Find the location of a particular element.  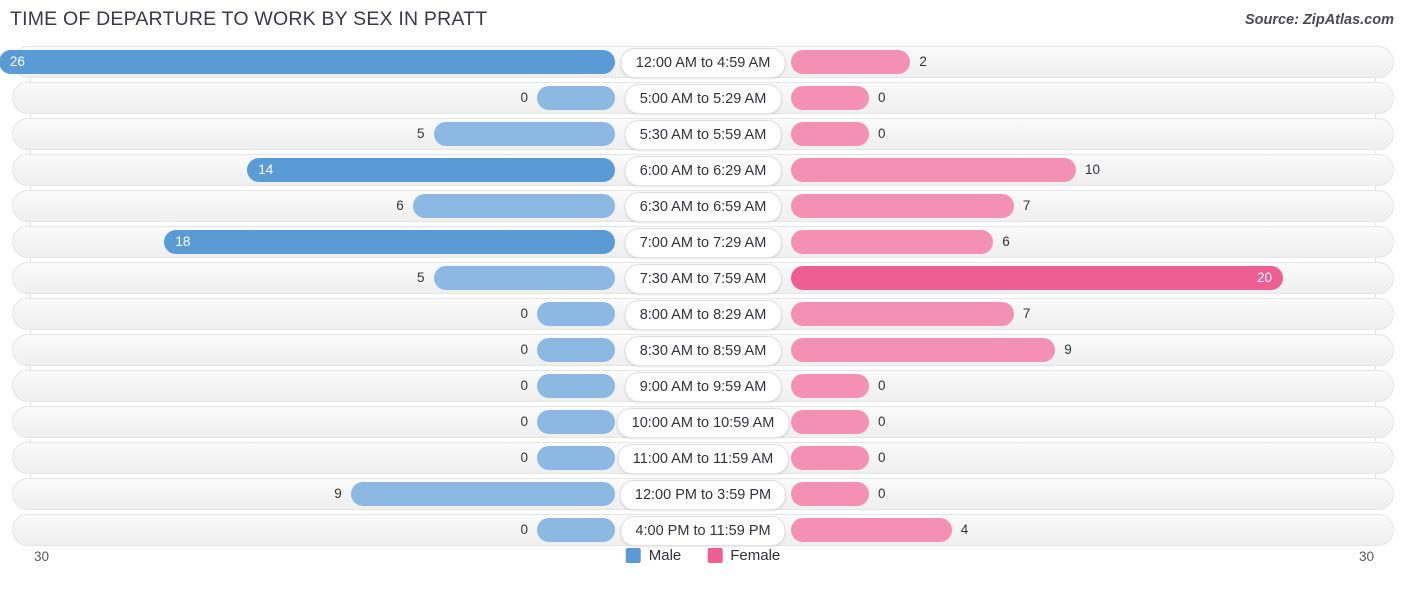

male-bar: 18 is located at coordinates (389, 242).